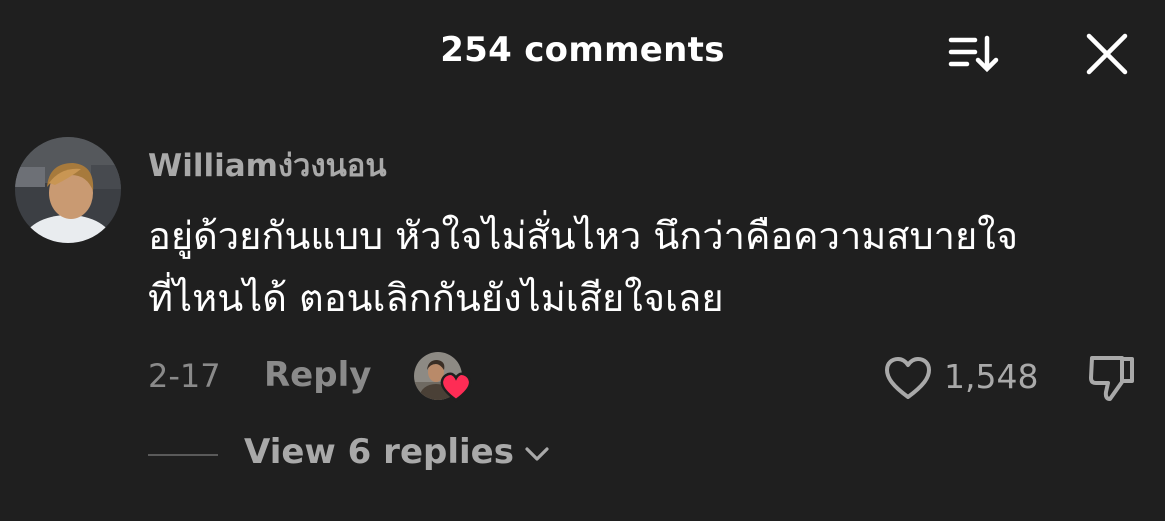  I want to click on like-count: 1,548, so click(991, 376).